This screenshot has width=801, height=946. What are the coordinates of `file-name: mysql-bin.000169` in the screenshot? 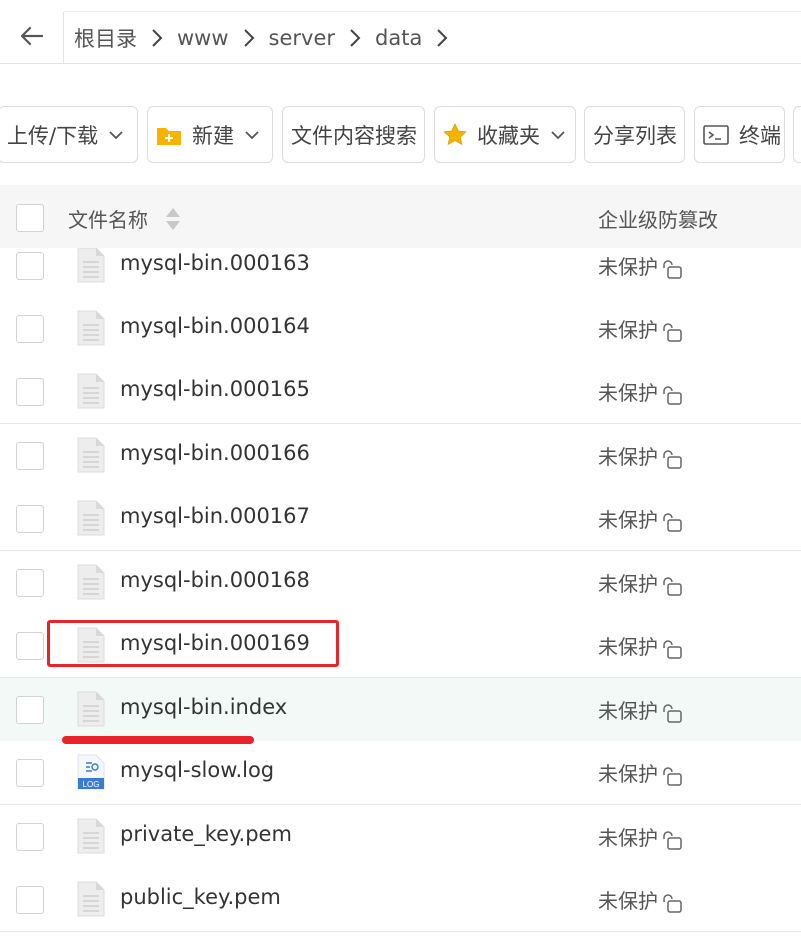 It's located at (215, 643).